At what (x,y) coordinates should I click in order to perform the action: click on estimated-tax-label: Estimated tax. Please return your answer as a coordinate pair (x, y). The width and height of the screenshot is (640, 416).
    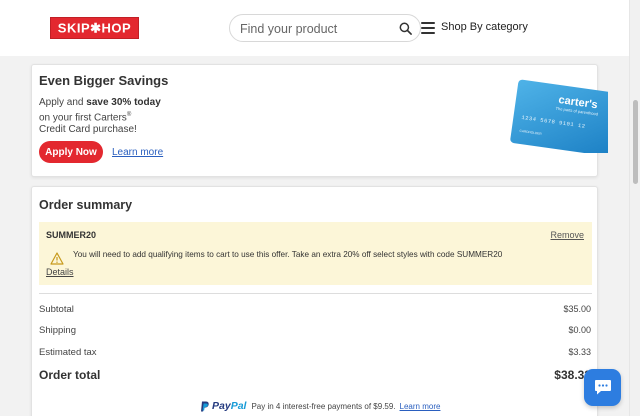
    Looking at the image, I should click on (68, 352).